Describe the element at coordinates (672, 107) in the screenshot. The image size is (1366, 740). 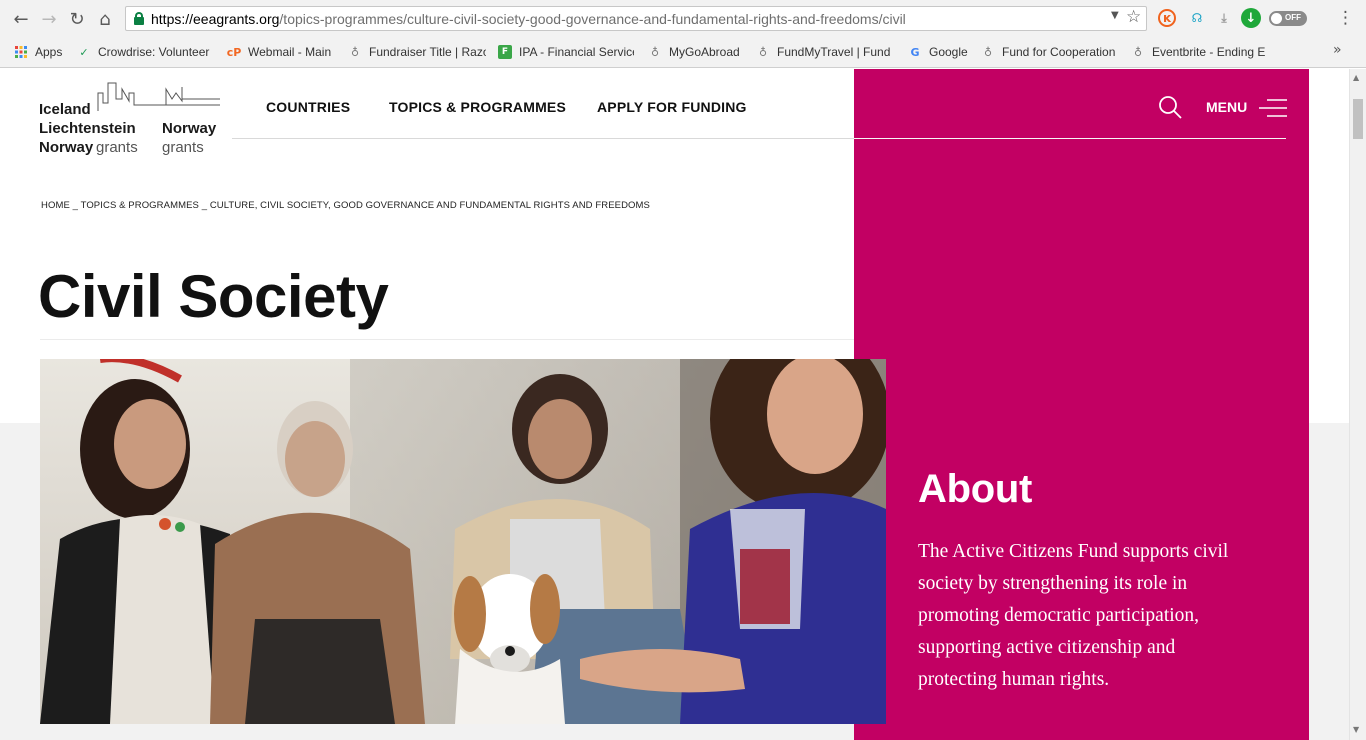
I see `nav-apply-for-funding: APPLY FOR FUNDING` at that location.